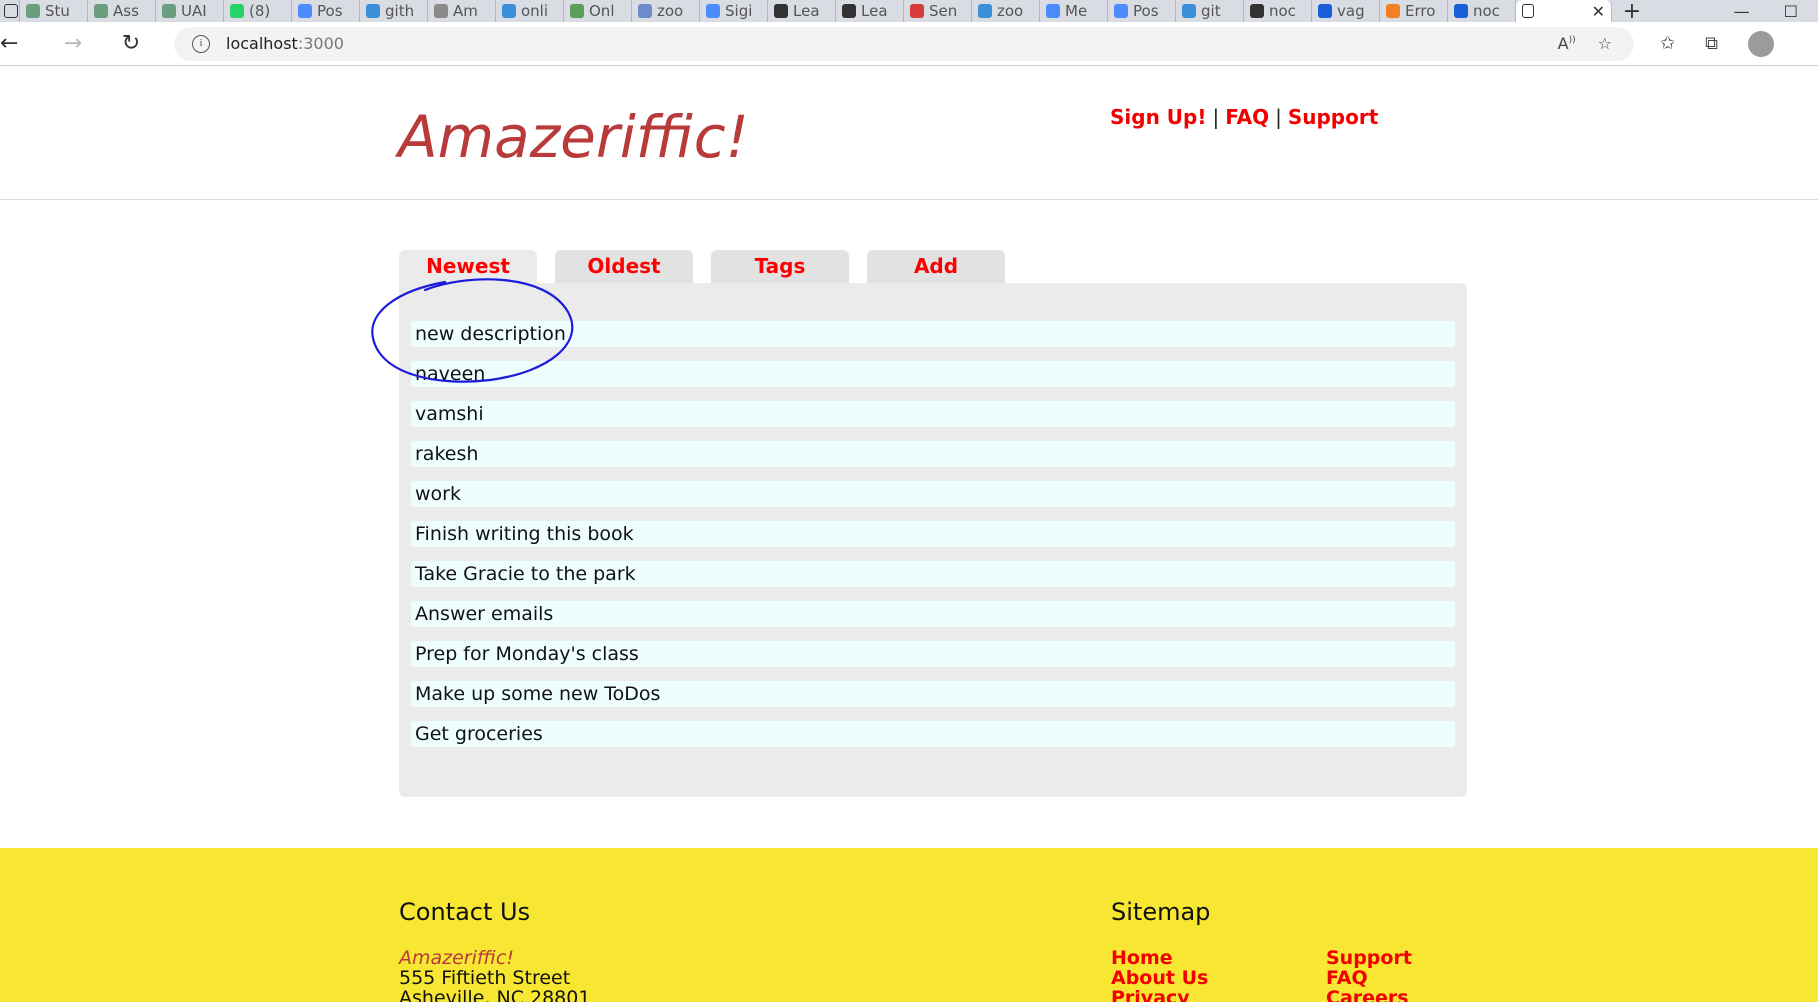  I want to click on support-link: Support, so click(1333, 117).